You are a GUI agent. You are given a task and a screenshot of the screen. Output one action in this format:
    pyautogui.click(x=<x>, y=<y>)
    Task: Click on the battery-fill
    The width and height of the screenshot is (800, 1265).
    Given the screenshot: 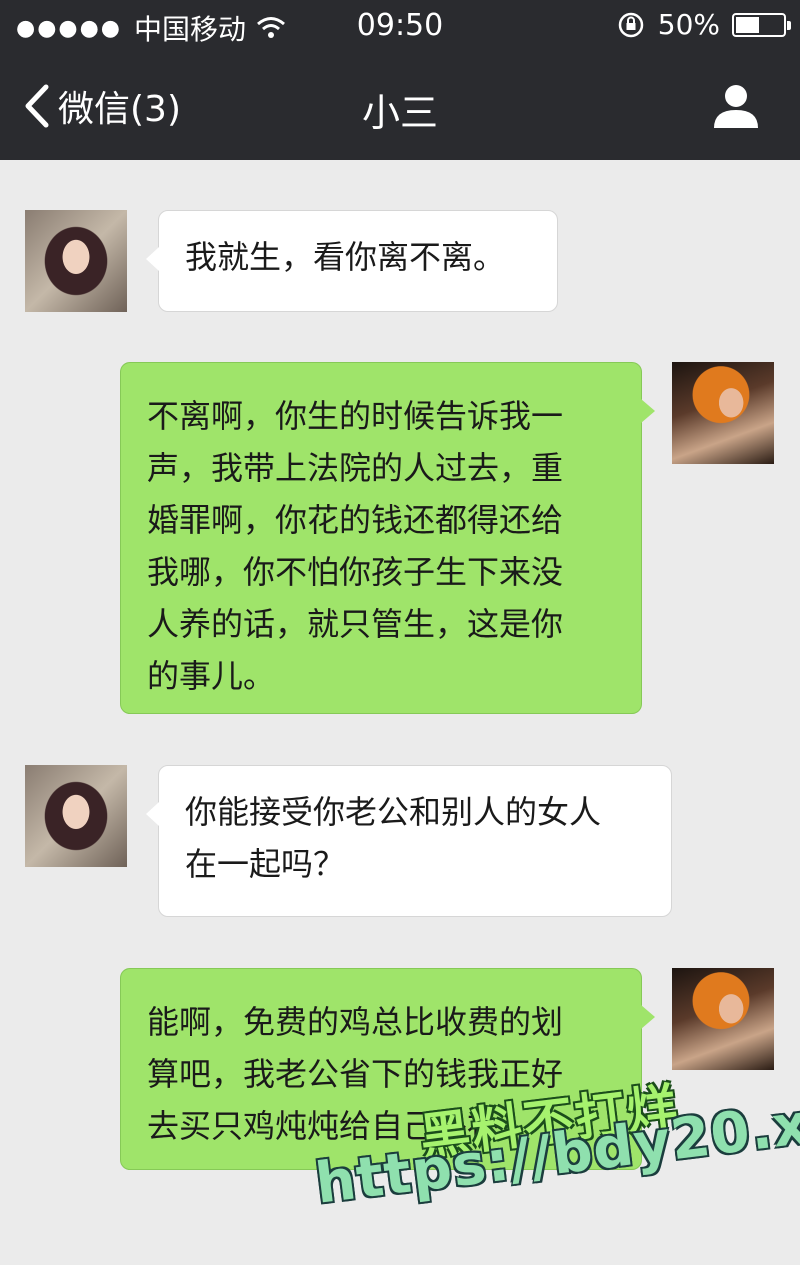 What is the action you would take?
    pyautogui.click(x=747, y=24)
    